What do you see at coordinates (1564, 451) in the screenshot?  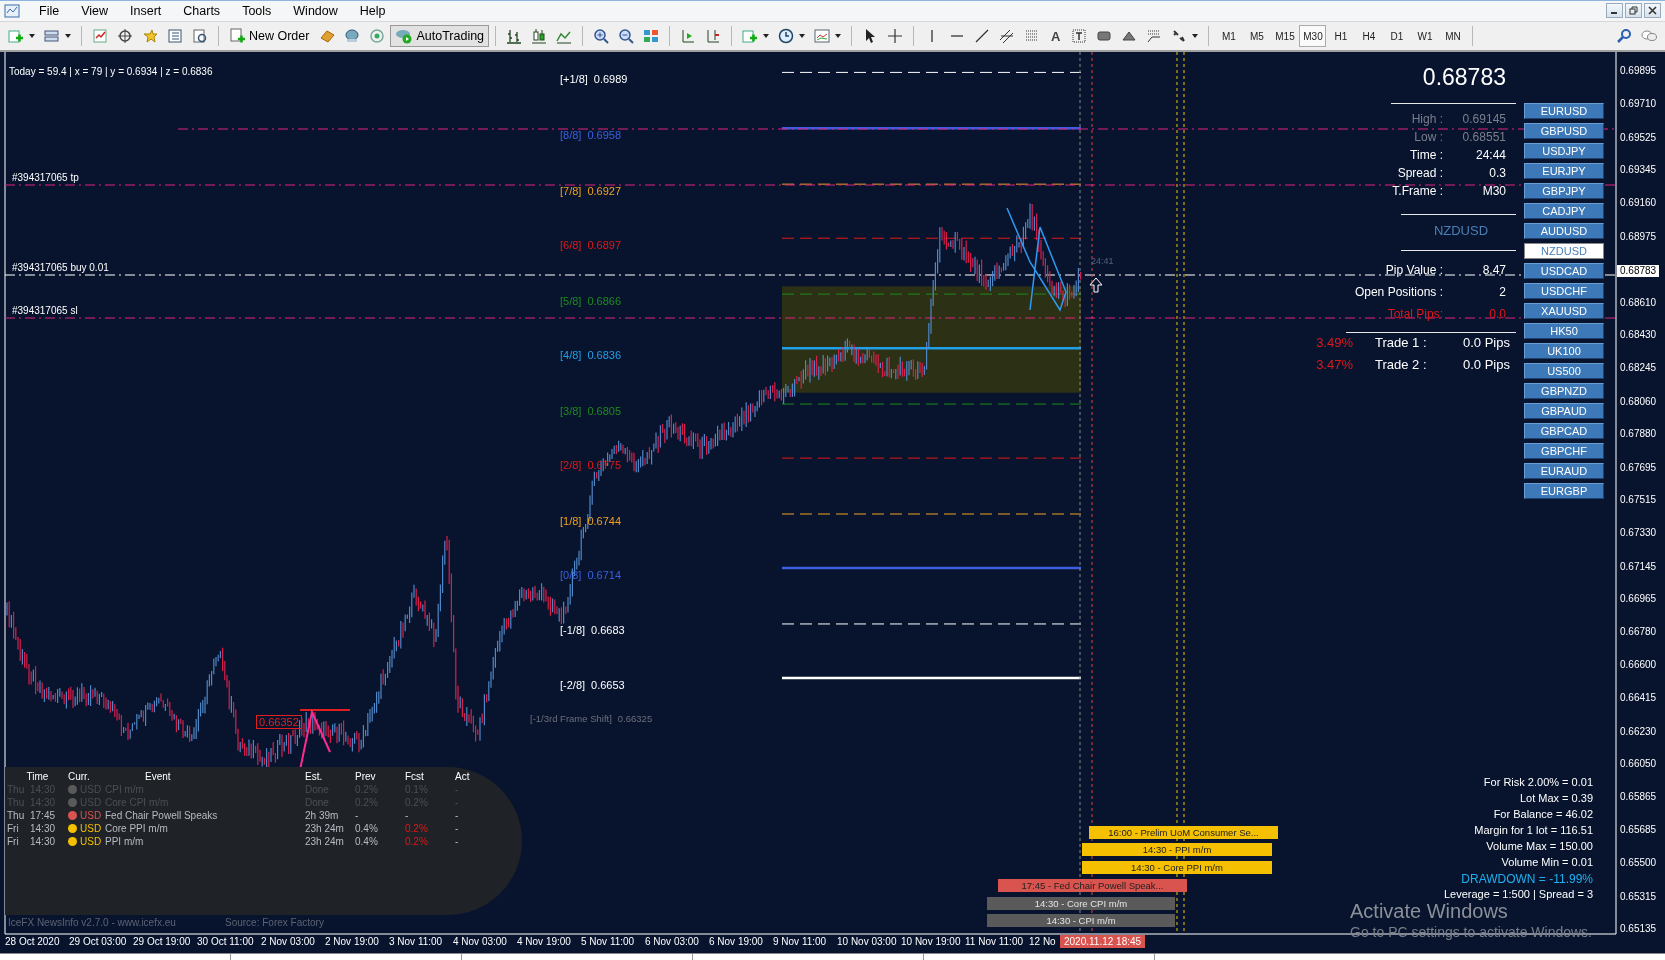 I see `symbol-button: GBPCHF` at bounding box center [1564, 451].